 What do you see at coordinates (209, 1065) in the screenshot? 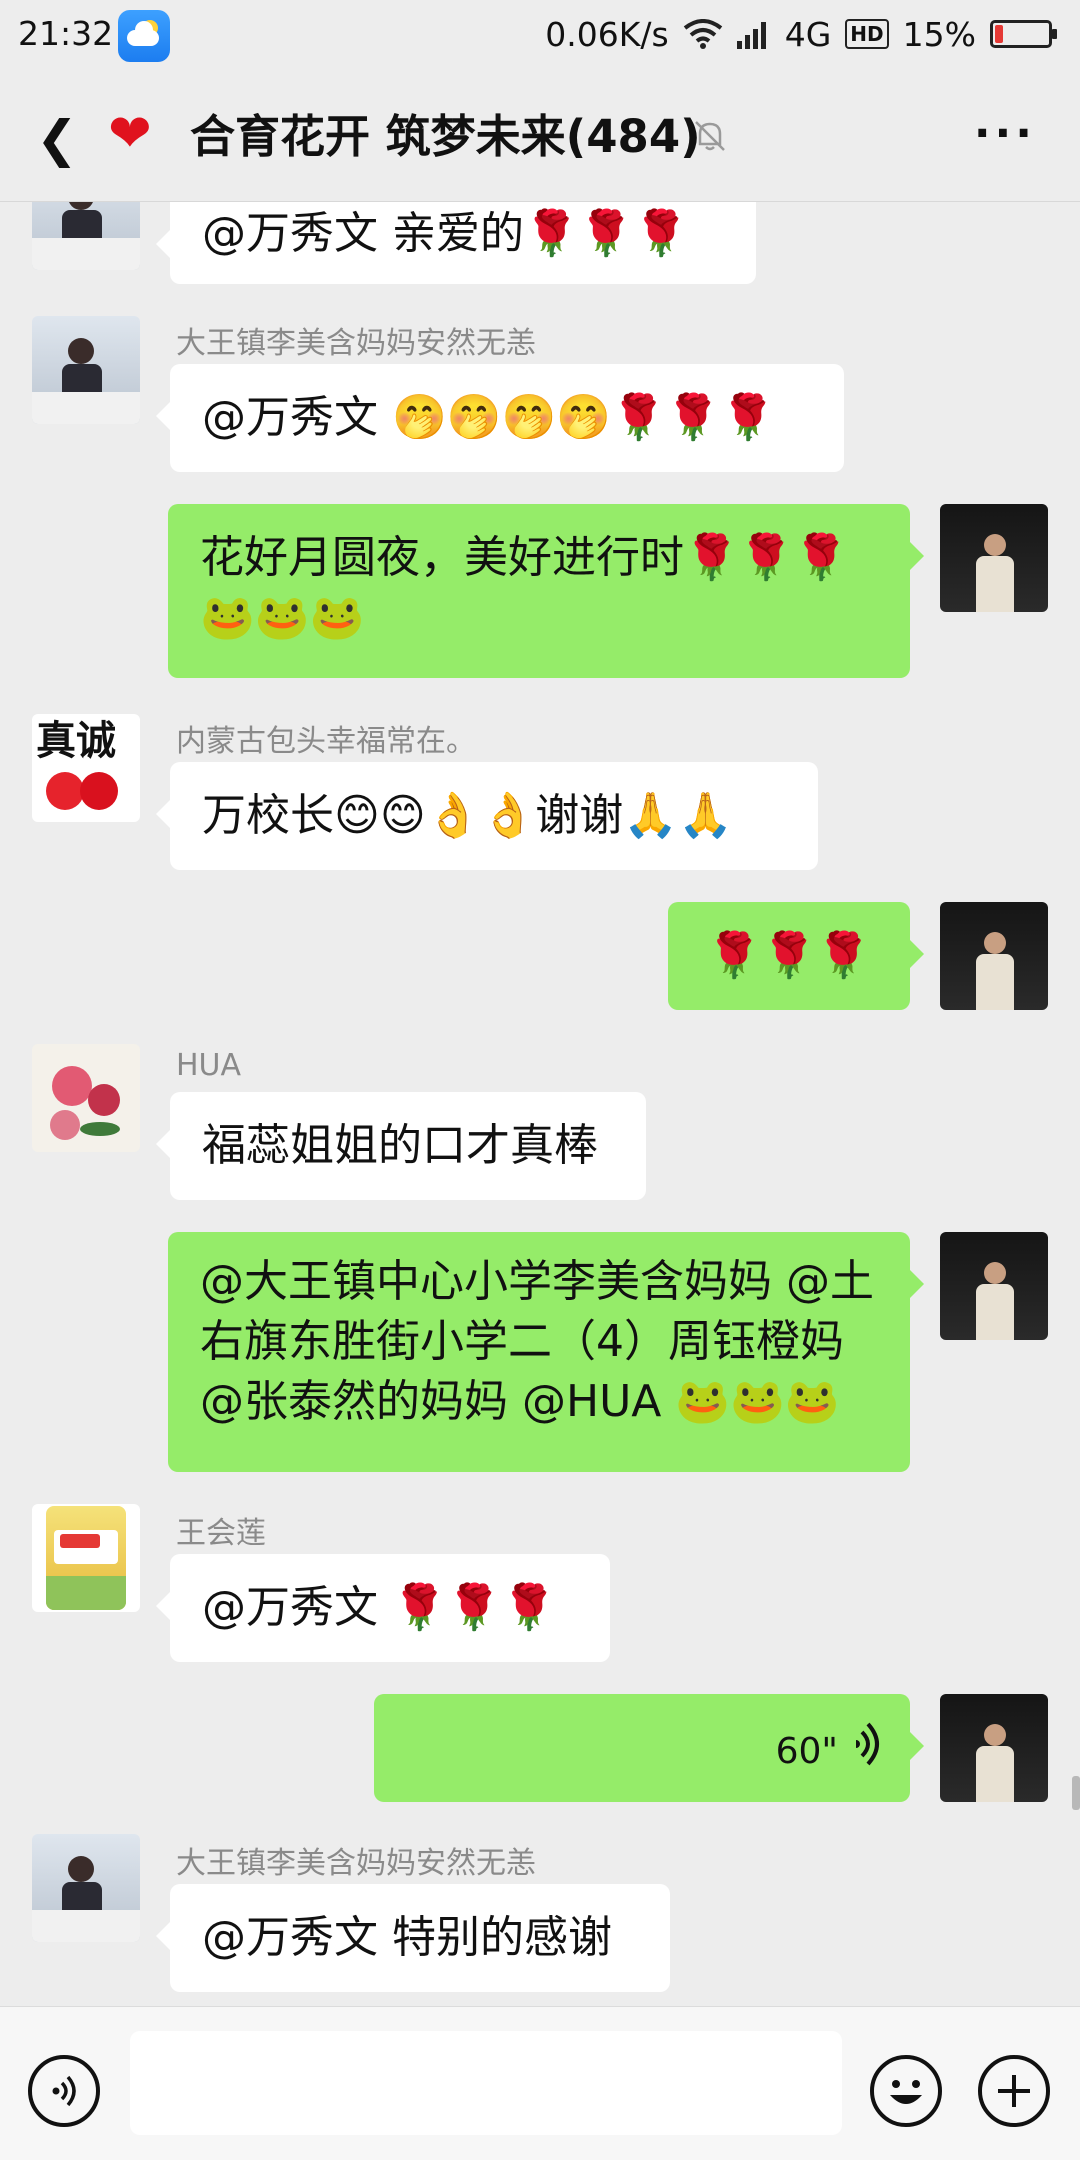
I see `sender-name: HUA` at bounding box center [209, 1065].